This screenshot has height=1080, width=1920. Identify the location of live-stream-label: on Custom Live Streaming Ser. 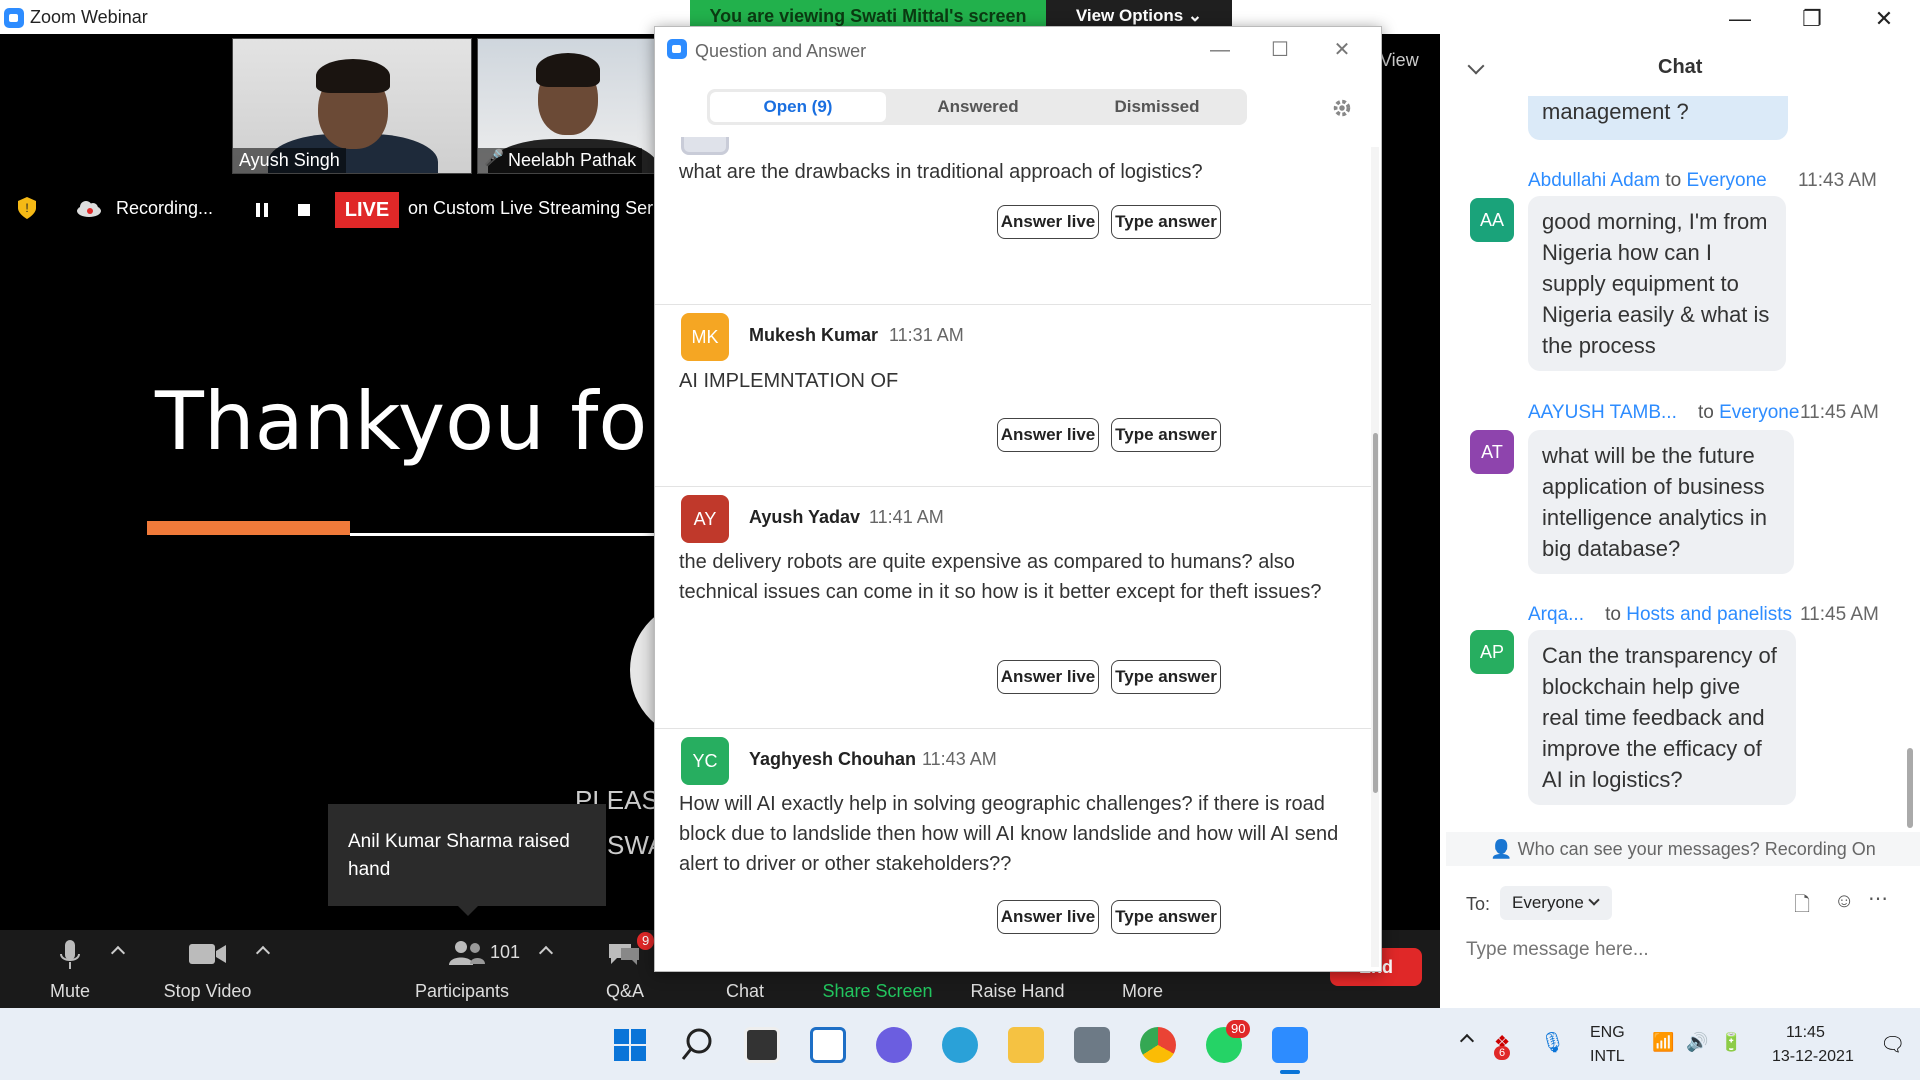
(533, 208).